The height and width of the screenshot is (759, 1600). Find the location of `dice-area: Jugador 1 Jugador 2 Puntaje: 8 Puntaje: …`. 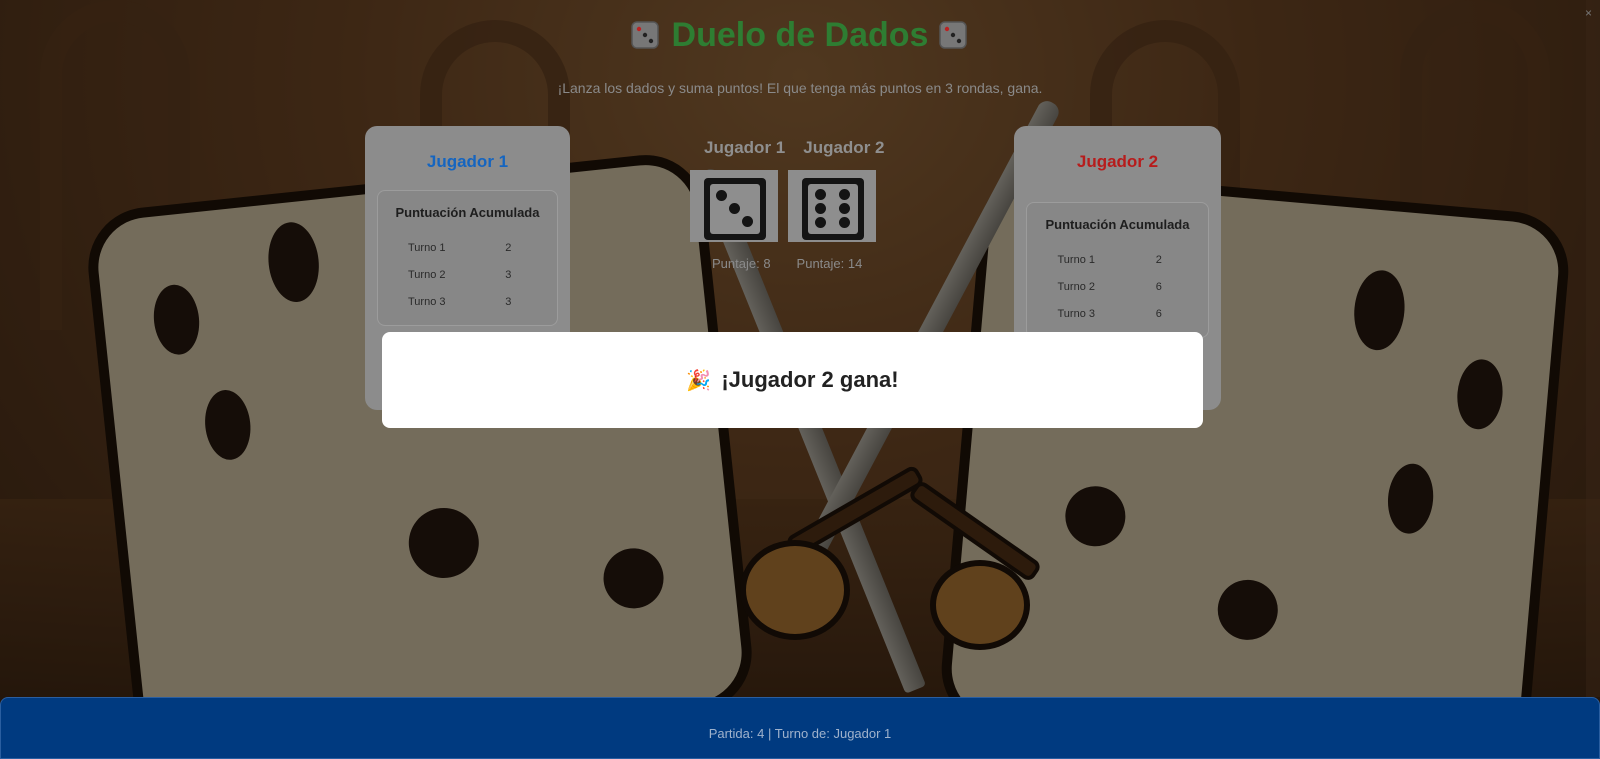

dice-area: Jugador 1 Jugador 2 Puntaje: 8 Puntaje: … is located at coordinates (790, 204).